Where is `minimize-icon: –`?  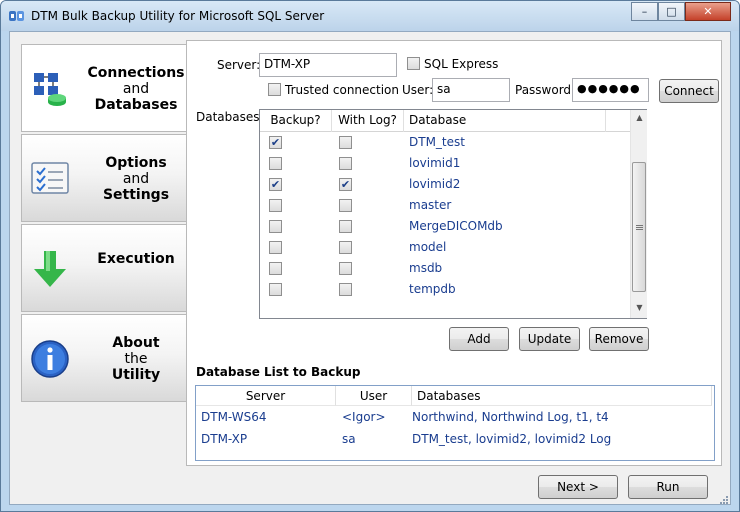
minimize-icon: – is located at coordinates (644, 11).